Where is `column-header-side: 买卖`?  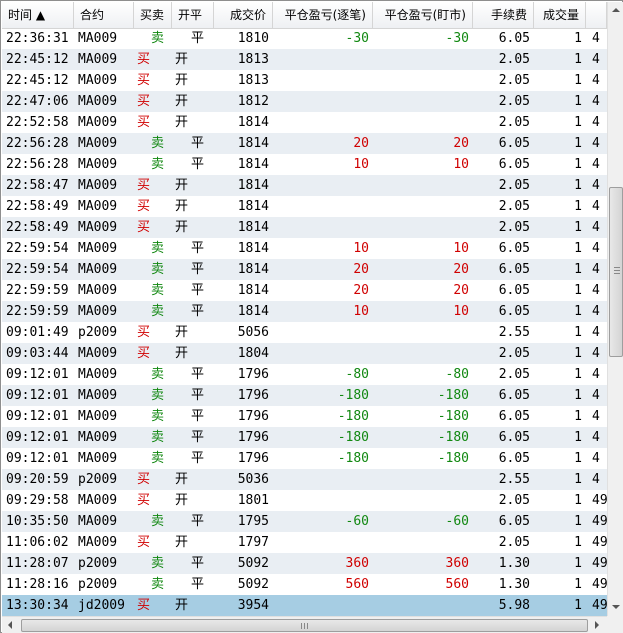 column-header-side: 买卖 is located at coordinates (153, 15).